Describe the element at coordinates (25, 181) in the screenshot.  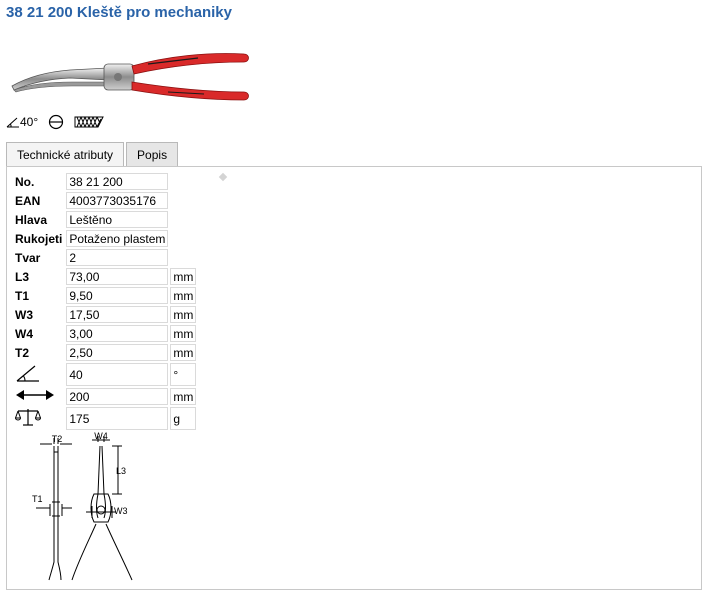
I see `attr-label: No.` at that location.